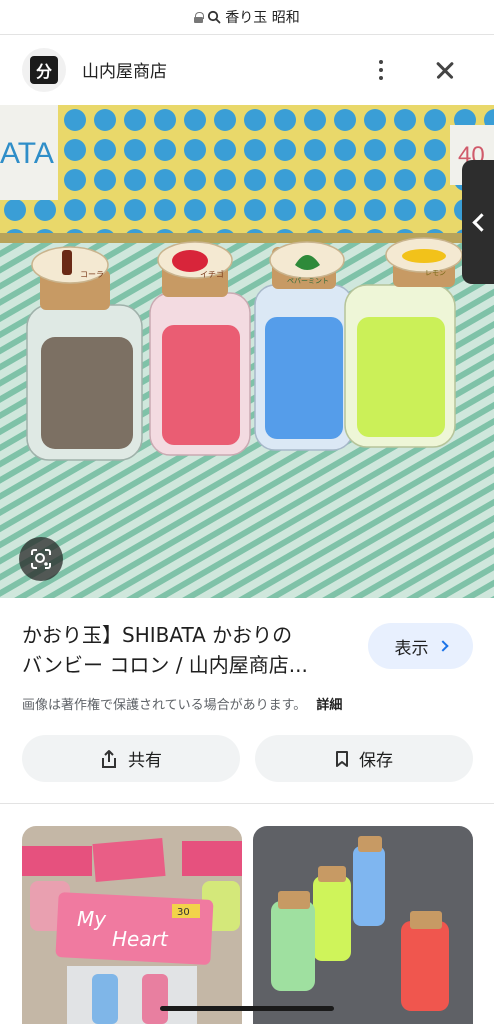 Image resolution: width=494 pixels, height=1024 pixels. What do you see at coordinates (27, 153) in the screenshot?
I see `box-text-left: ATA` at bounding box center [27, 153].